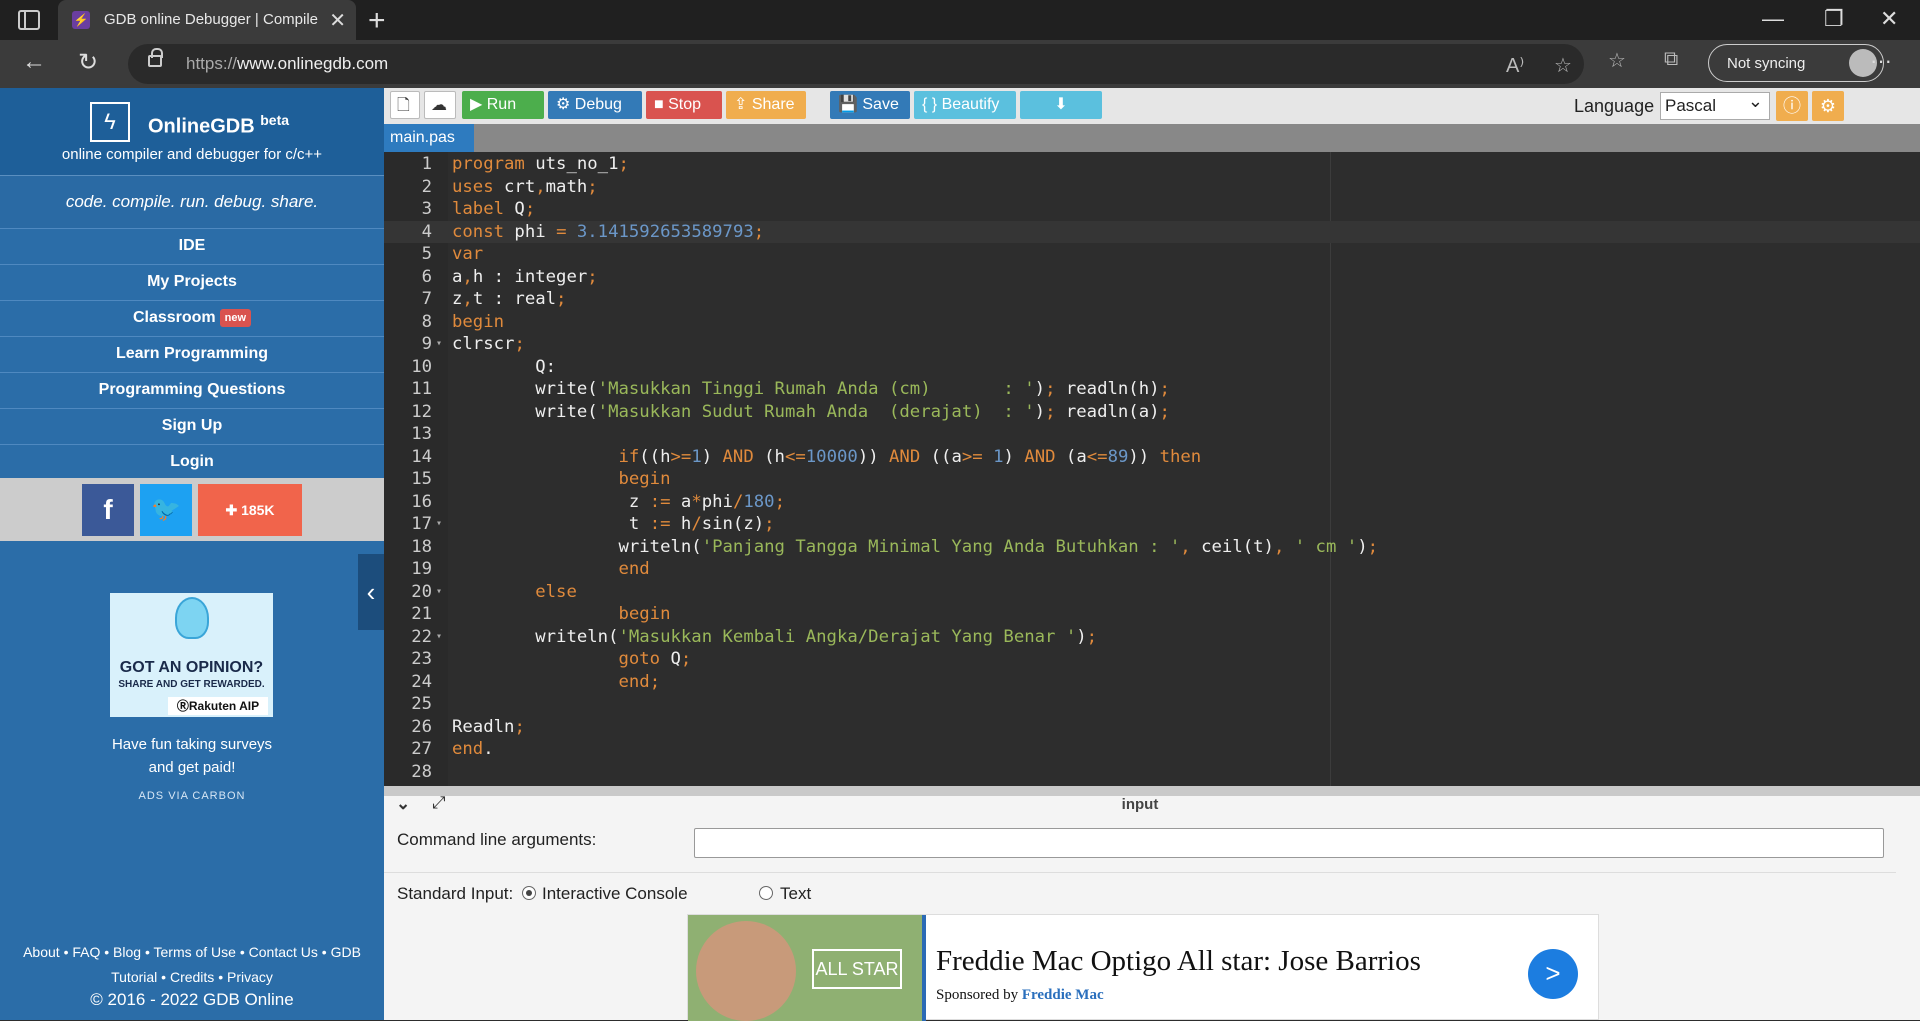  Describe the element at coordinates (34, 62) in the screenshot. I see `back-icon: ←` at that location.